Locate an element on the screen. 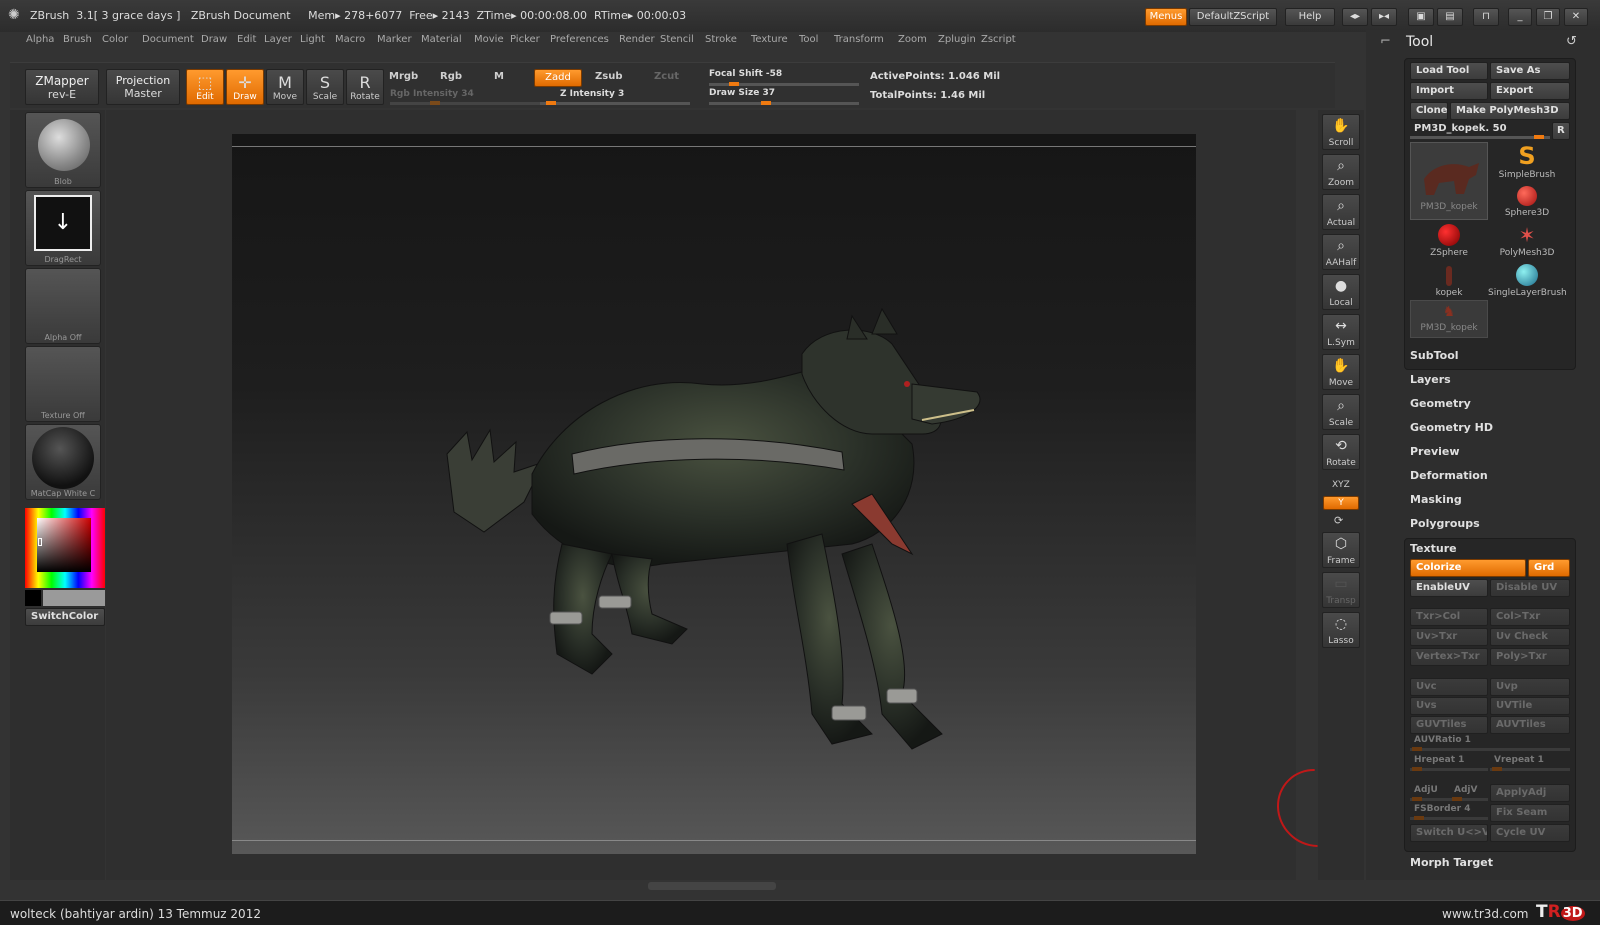  y-axis-button: Y is located at coordinates (1341, 503).